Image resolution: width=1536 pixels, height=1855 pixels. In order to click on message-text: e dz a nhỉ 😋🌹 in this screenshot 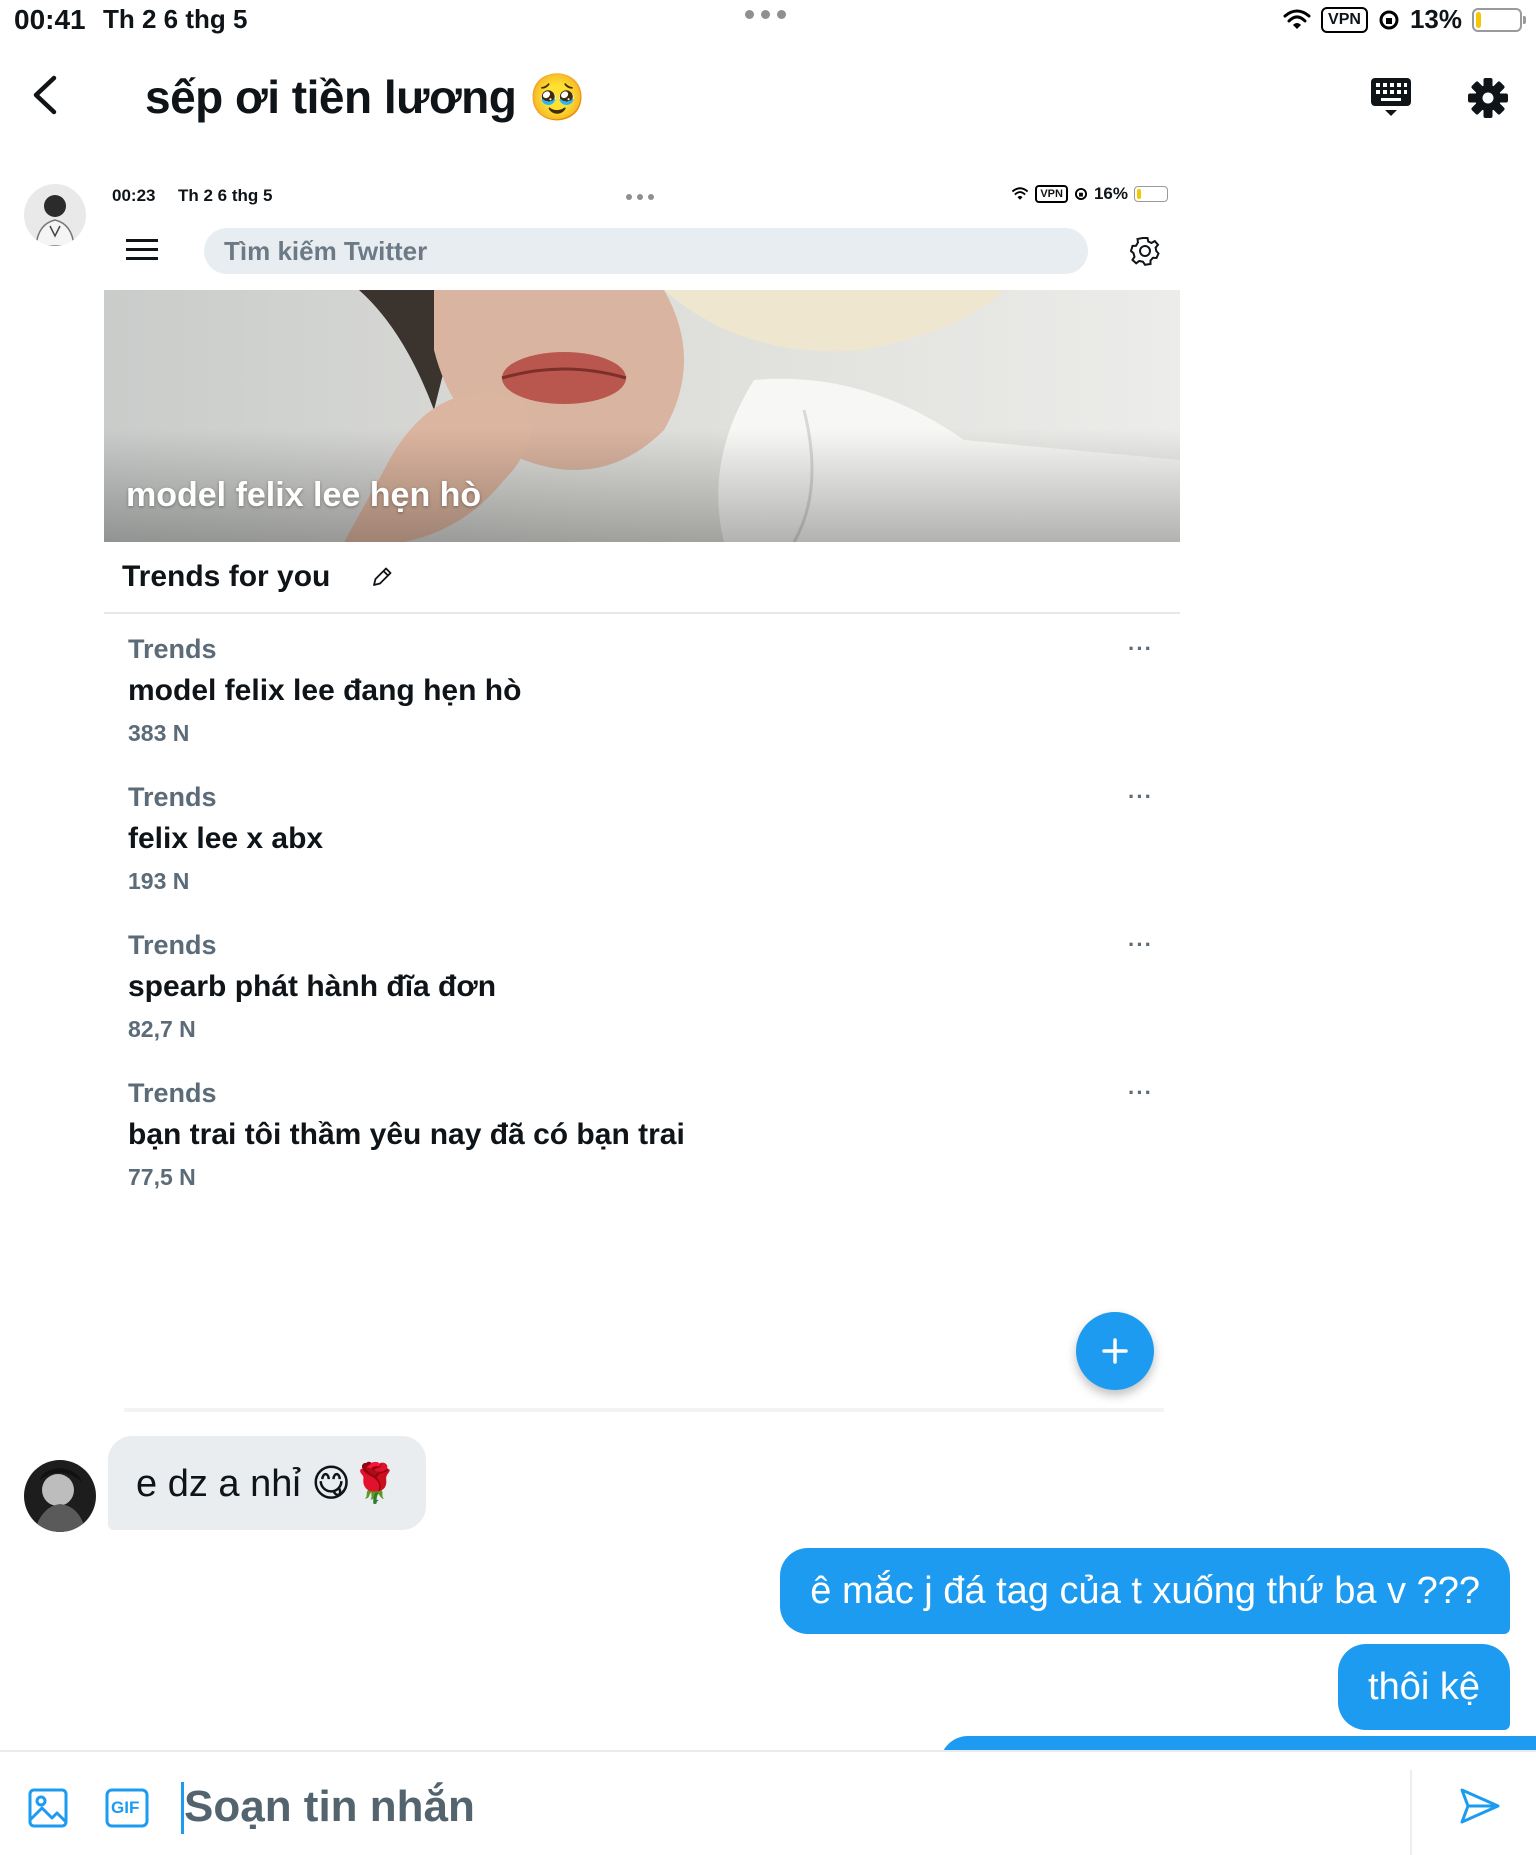, I will do `click(267, 1483)`.